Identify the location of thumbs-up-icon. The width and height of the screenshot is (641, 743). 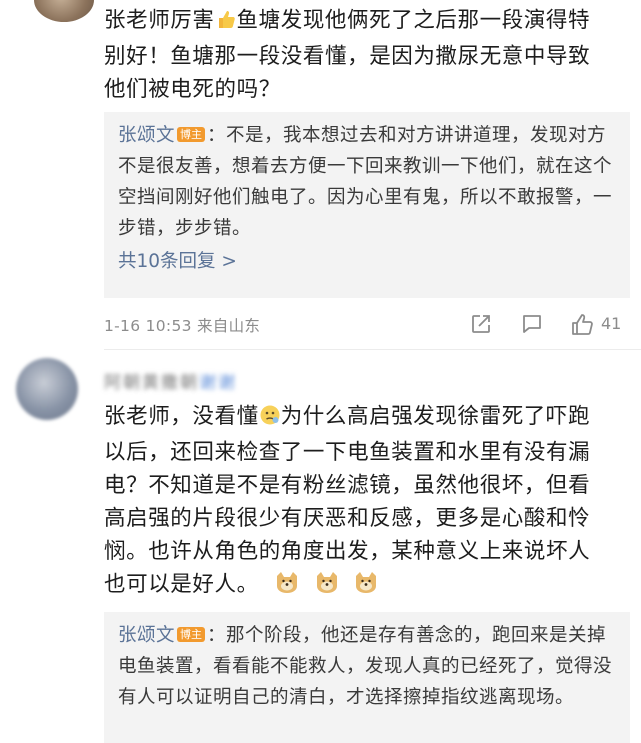
(226, 23).